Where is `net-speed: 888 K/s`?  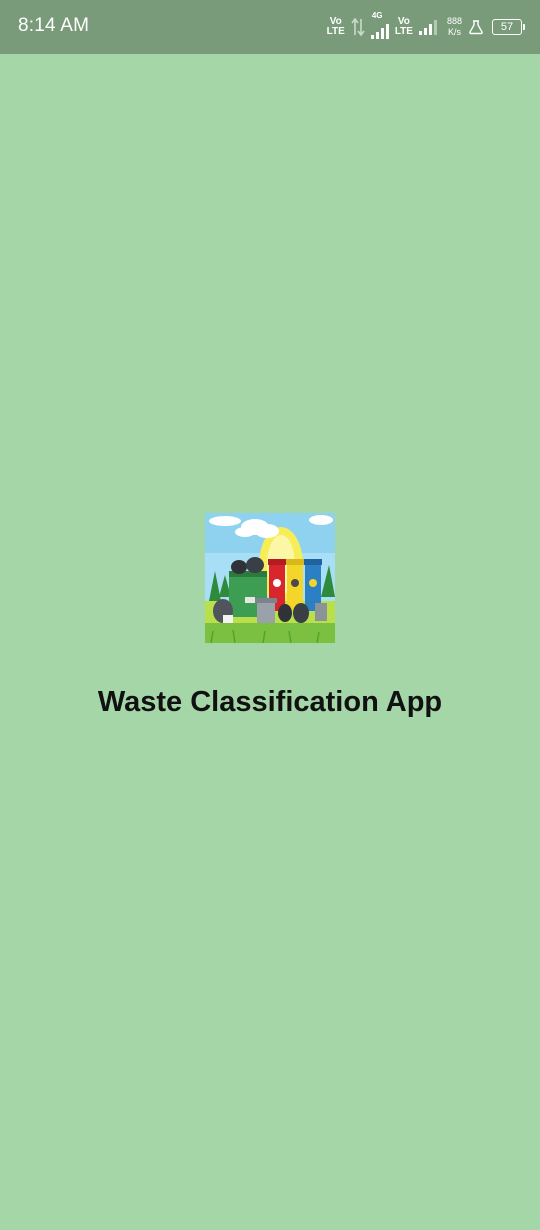 net-speed: 888 K/s is located at coordinates (454, 27).